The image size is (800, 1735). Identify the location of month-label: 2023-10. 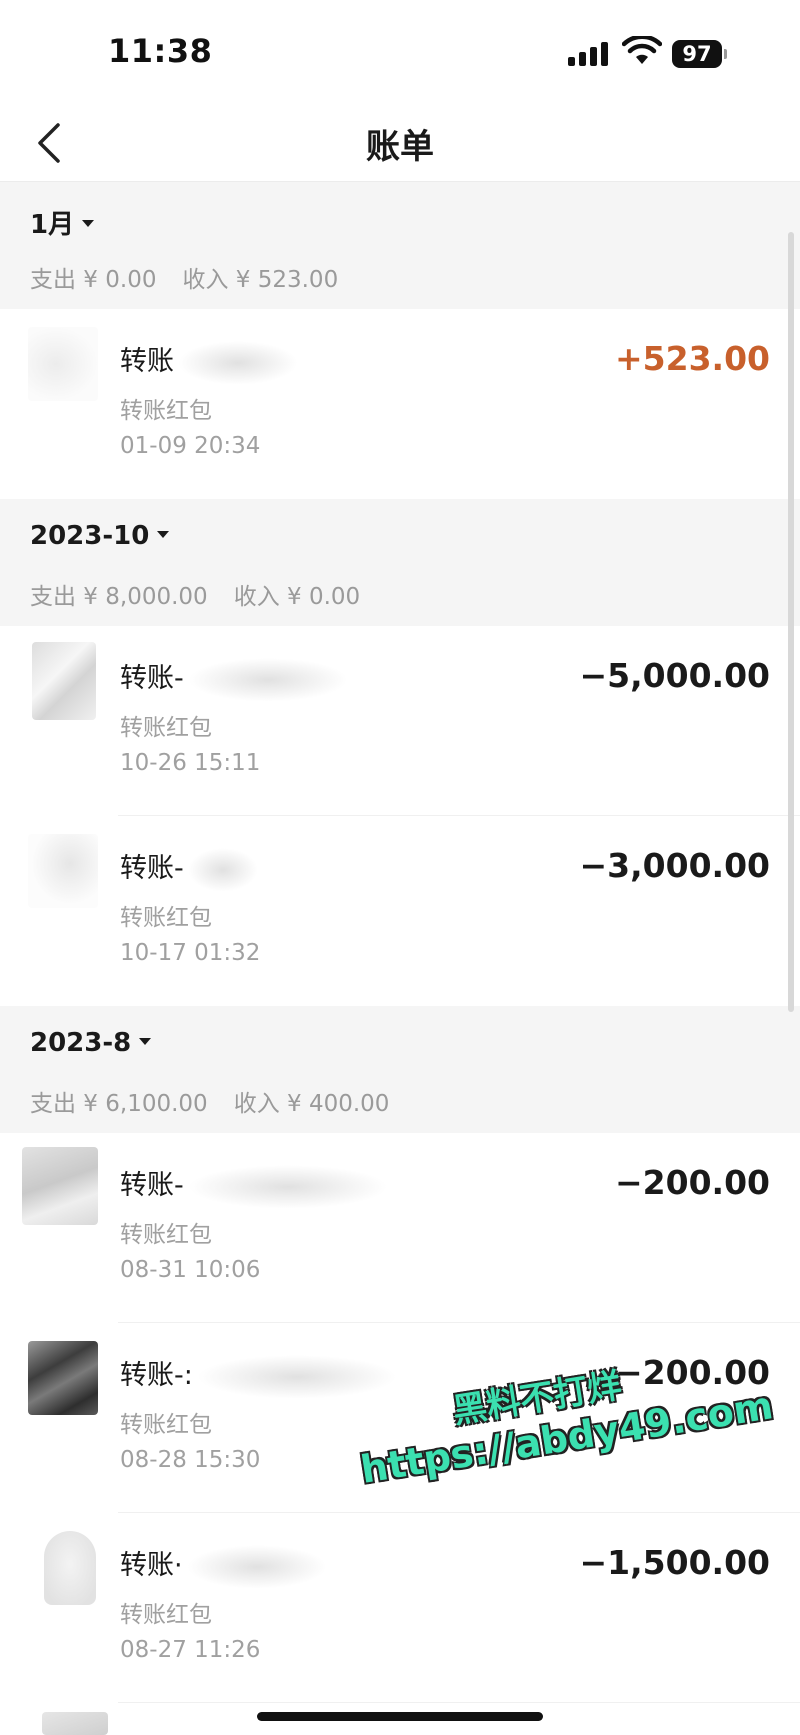
(90, 536).